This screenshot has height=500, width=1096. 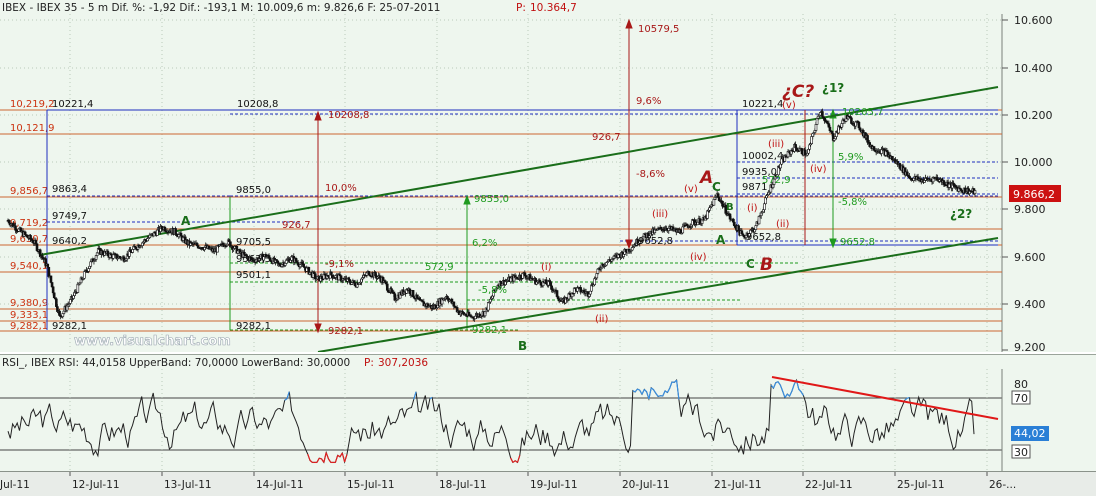 I want to click on wave-label: B, so click(x=730, y=207).